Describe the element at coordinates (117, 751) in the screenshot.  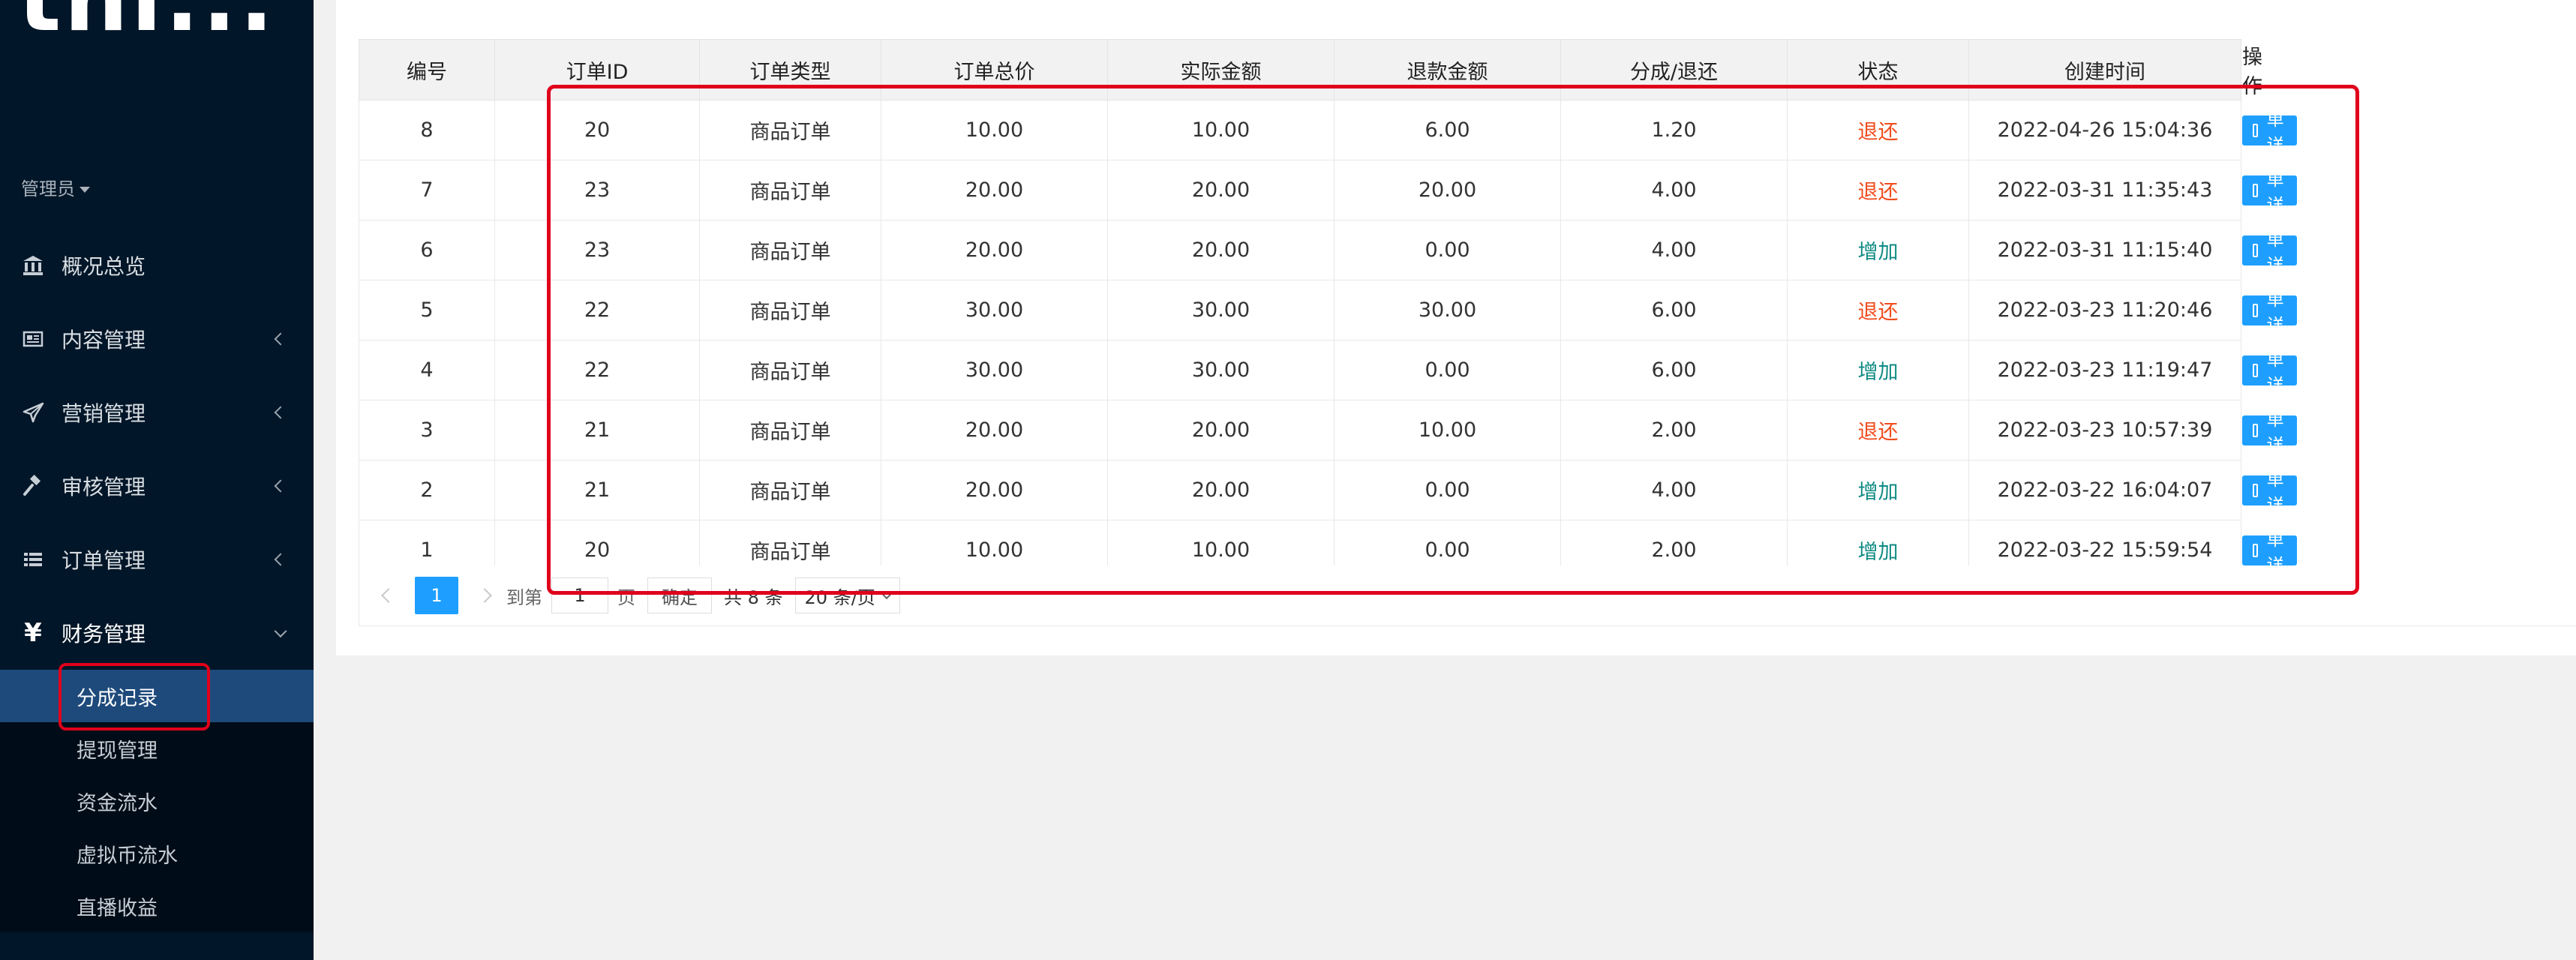
I see `sub-item-label: 提现管理` at that location.